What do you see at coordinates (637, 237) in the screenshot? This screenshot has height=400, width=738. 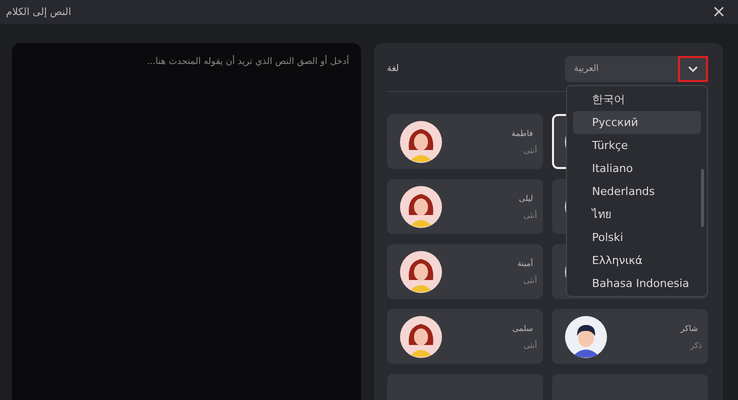 I see `language-option: Polski` at bounding box center [637, 237].